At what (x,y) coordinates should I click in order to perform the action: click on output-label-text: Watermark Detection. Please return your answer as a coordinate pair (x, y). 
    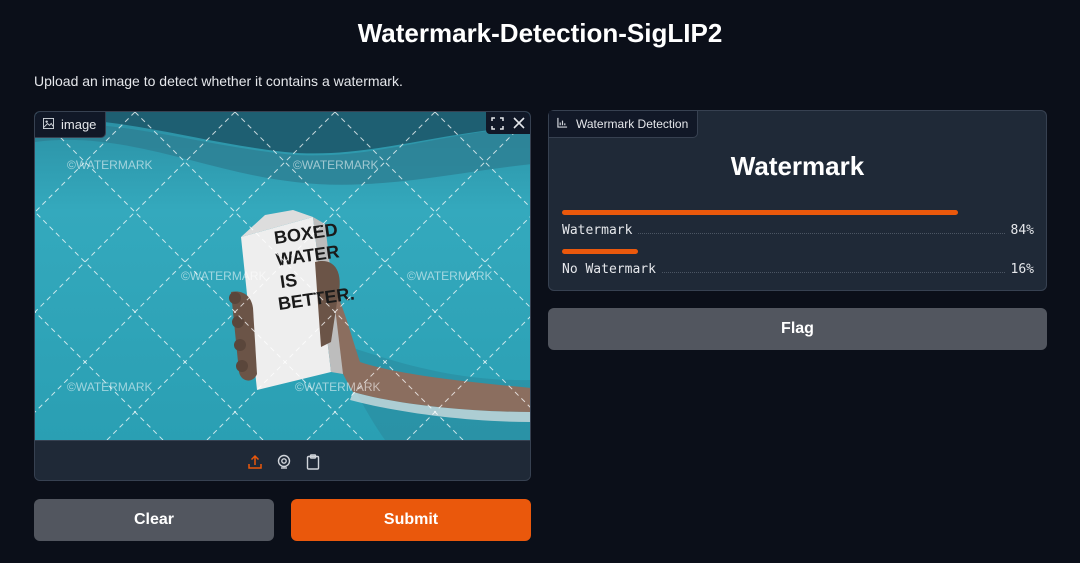
    Looking at the image, I should click on (632, 124).